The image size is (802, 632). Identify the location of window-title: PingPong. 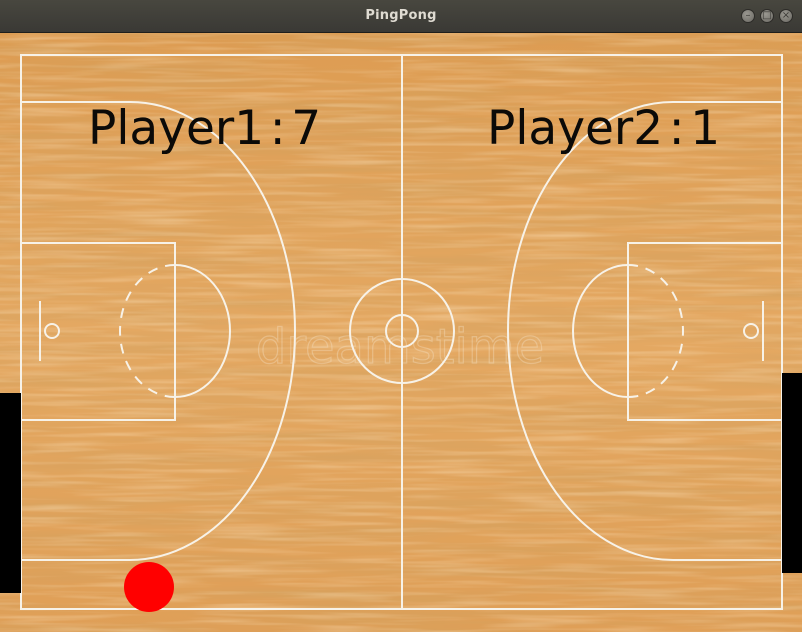
(401, 15).